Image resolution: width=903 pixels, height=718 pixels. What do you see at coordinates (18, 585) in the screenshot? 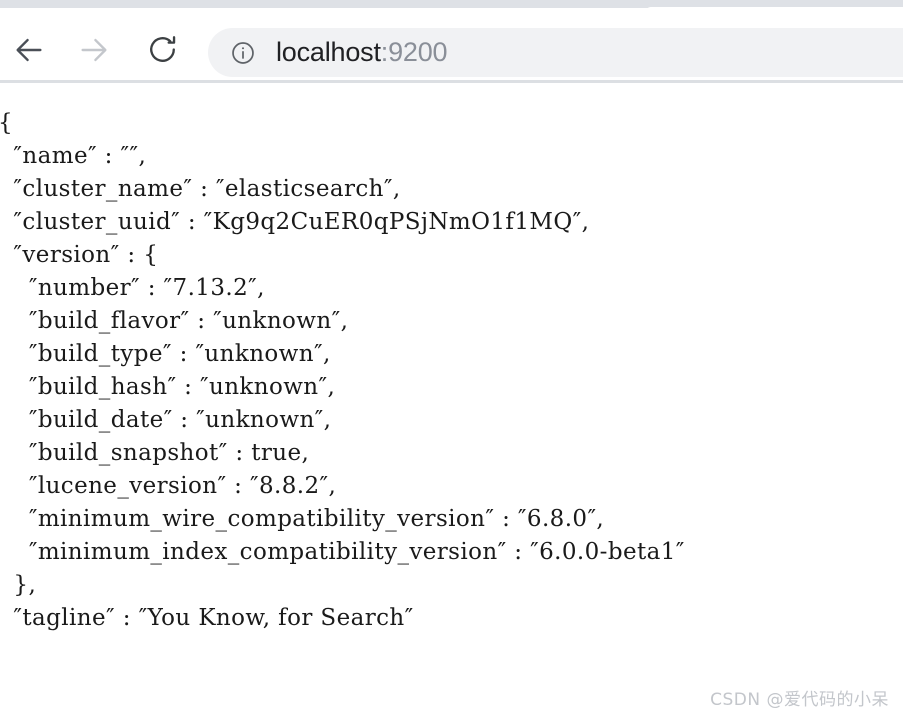
I see `json-line: },` at bounding box center [18, 585].